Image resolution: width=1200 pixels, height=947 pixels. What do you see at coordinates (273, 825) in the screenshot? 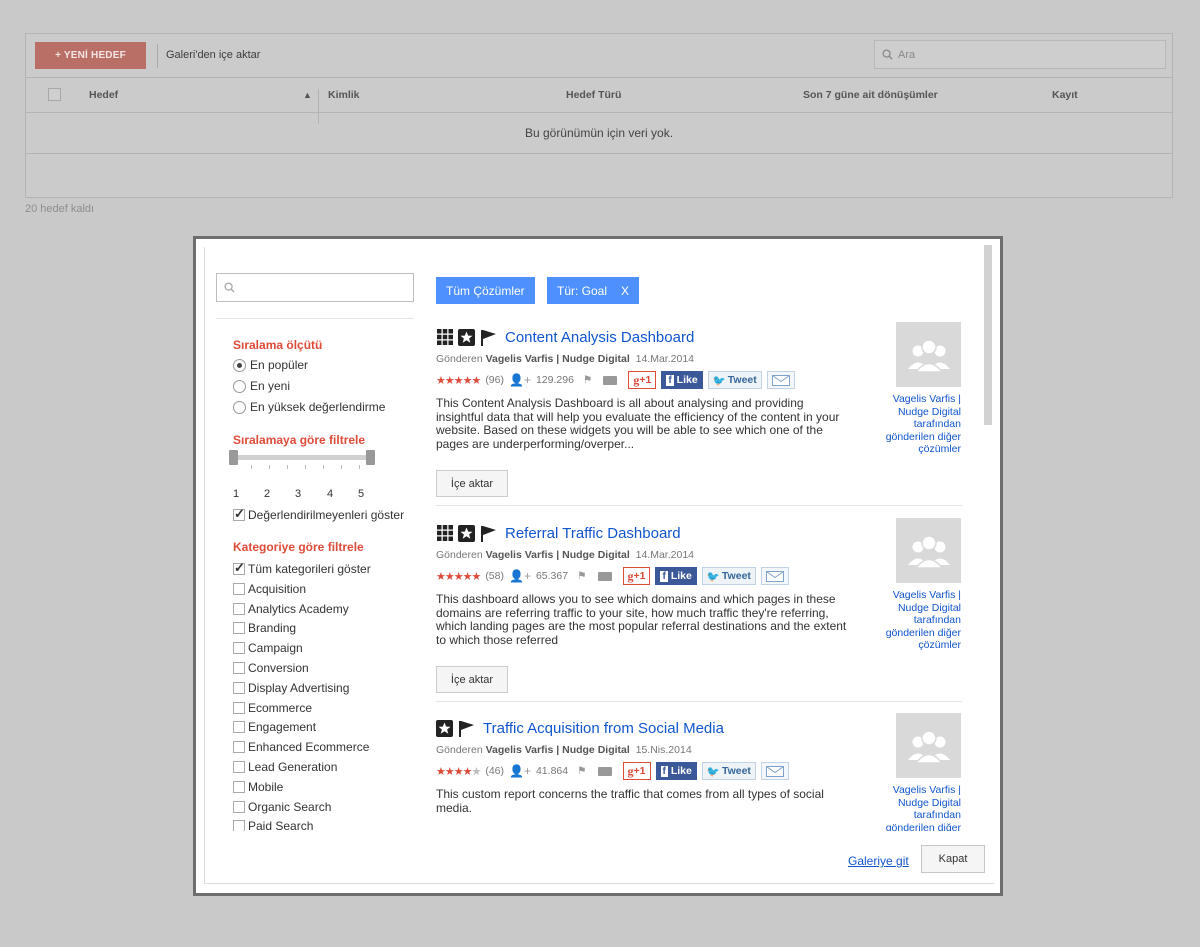
I see `category-checkbox-paid-search: Paid Search` at bounding box center [273, 825].